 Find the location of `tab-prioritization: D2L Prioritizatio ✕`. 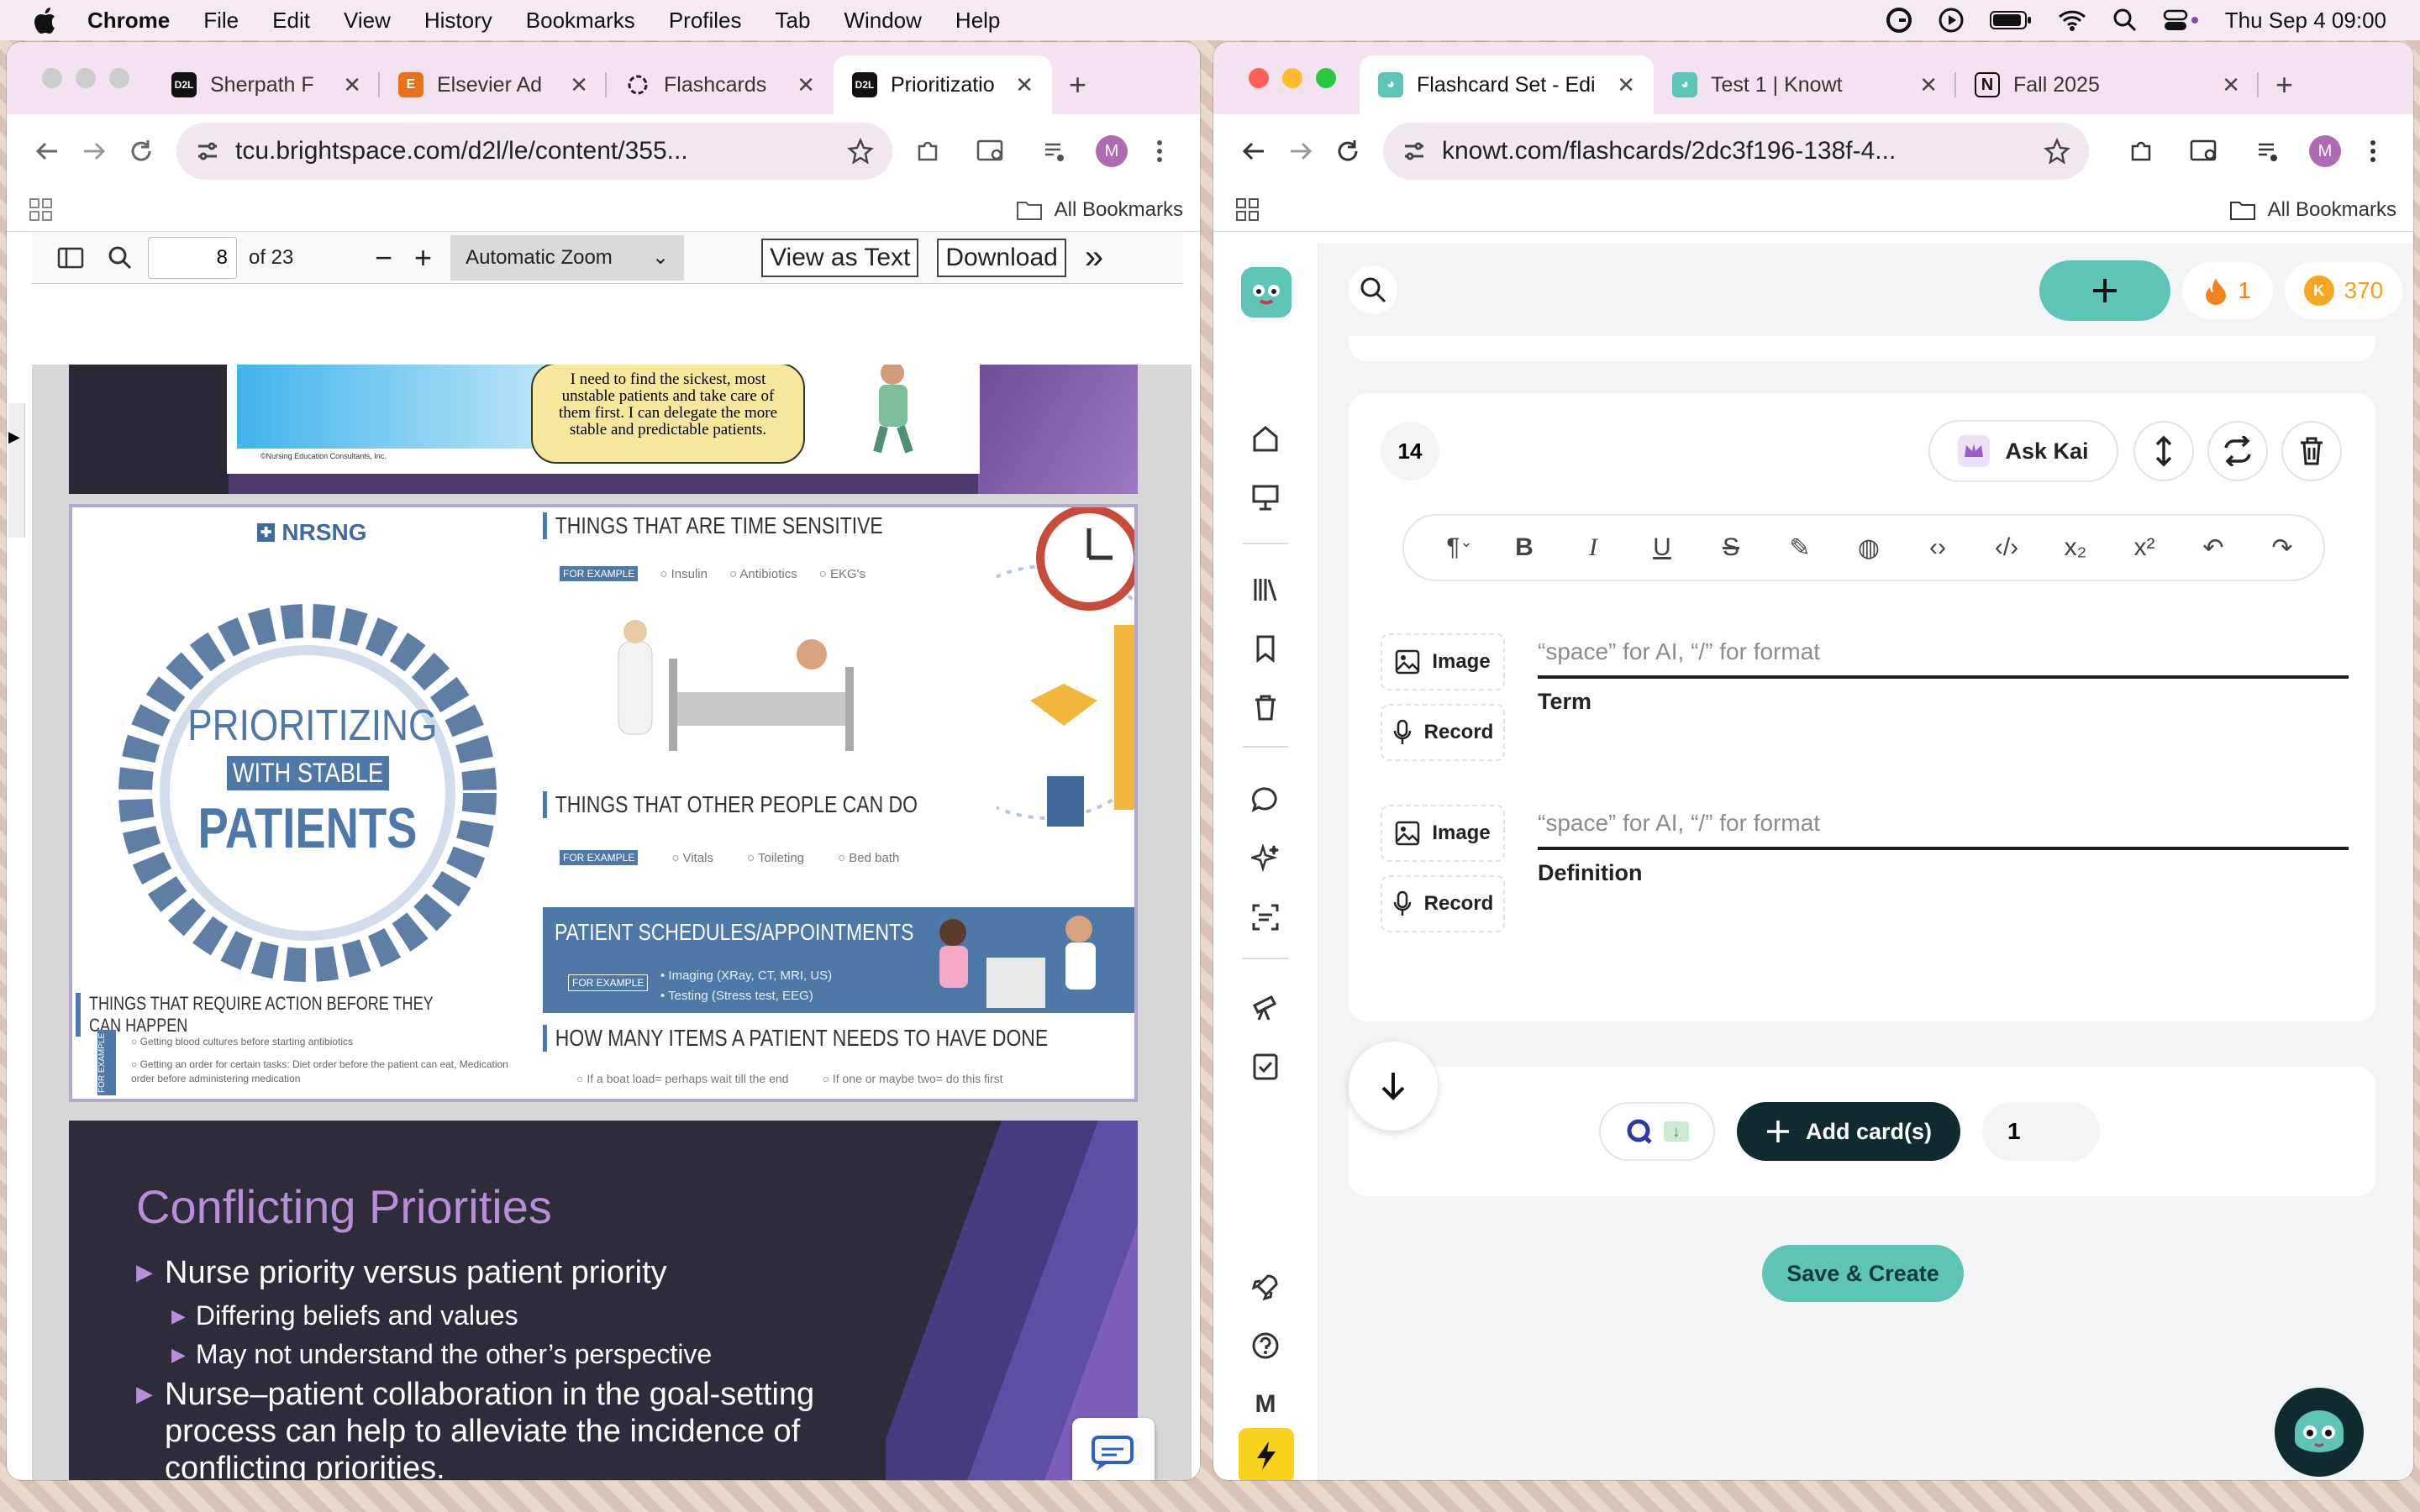

tab-prioritization: D2L Prioritizatio ✕ is located at coordinates (943, 84).